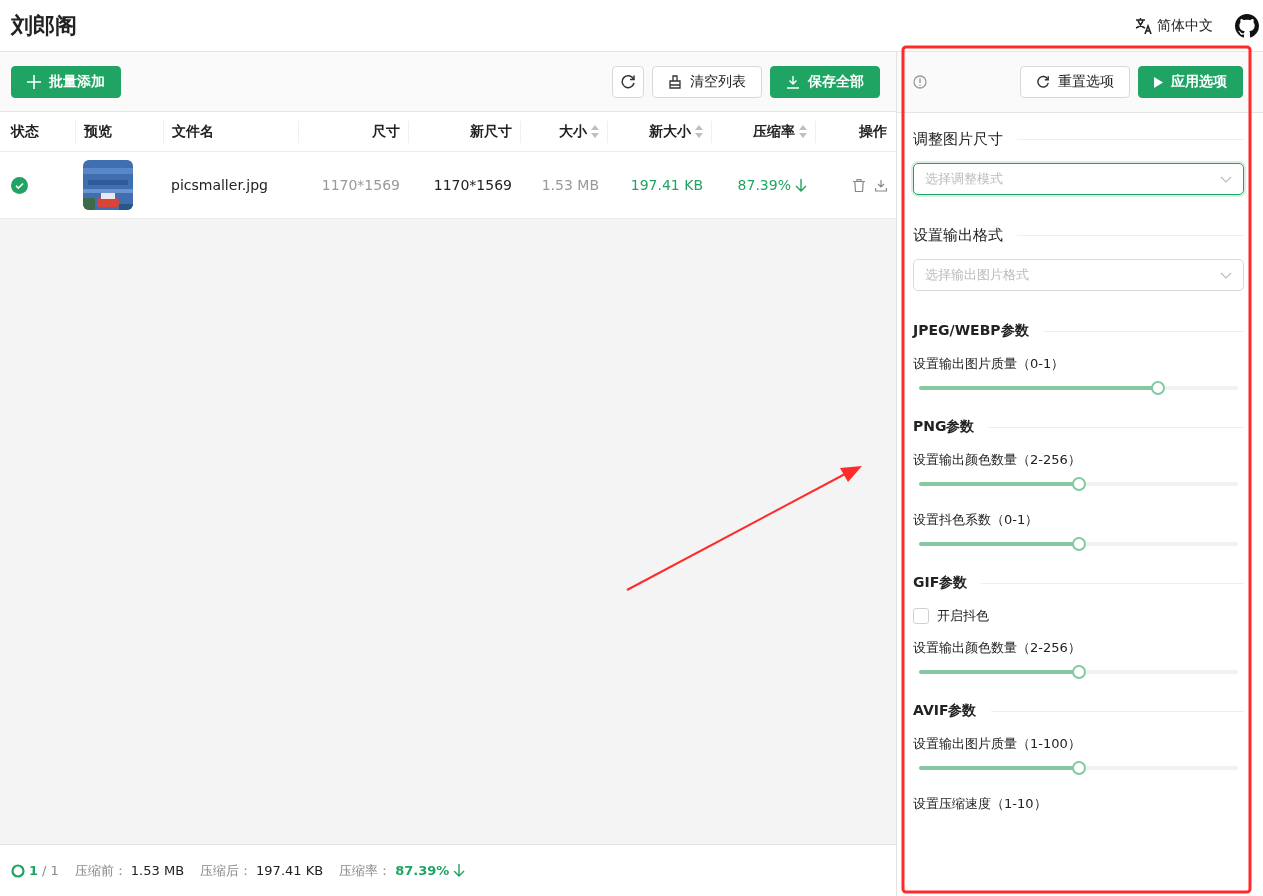 This screenshot has height=896, width=1263. What do you see at coordinates (971, 331) in the screenshot?
I see `section-title: JPEG/WEBP参数` at bounding box center [971, 331].